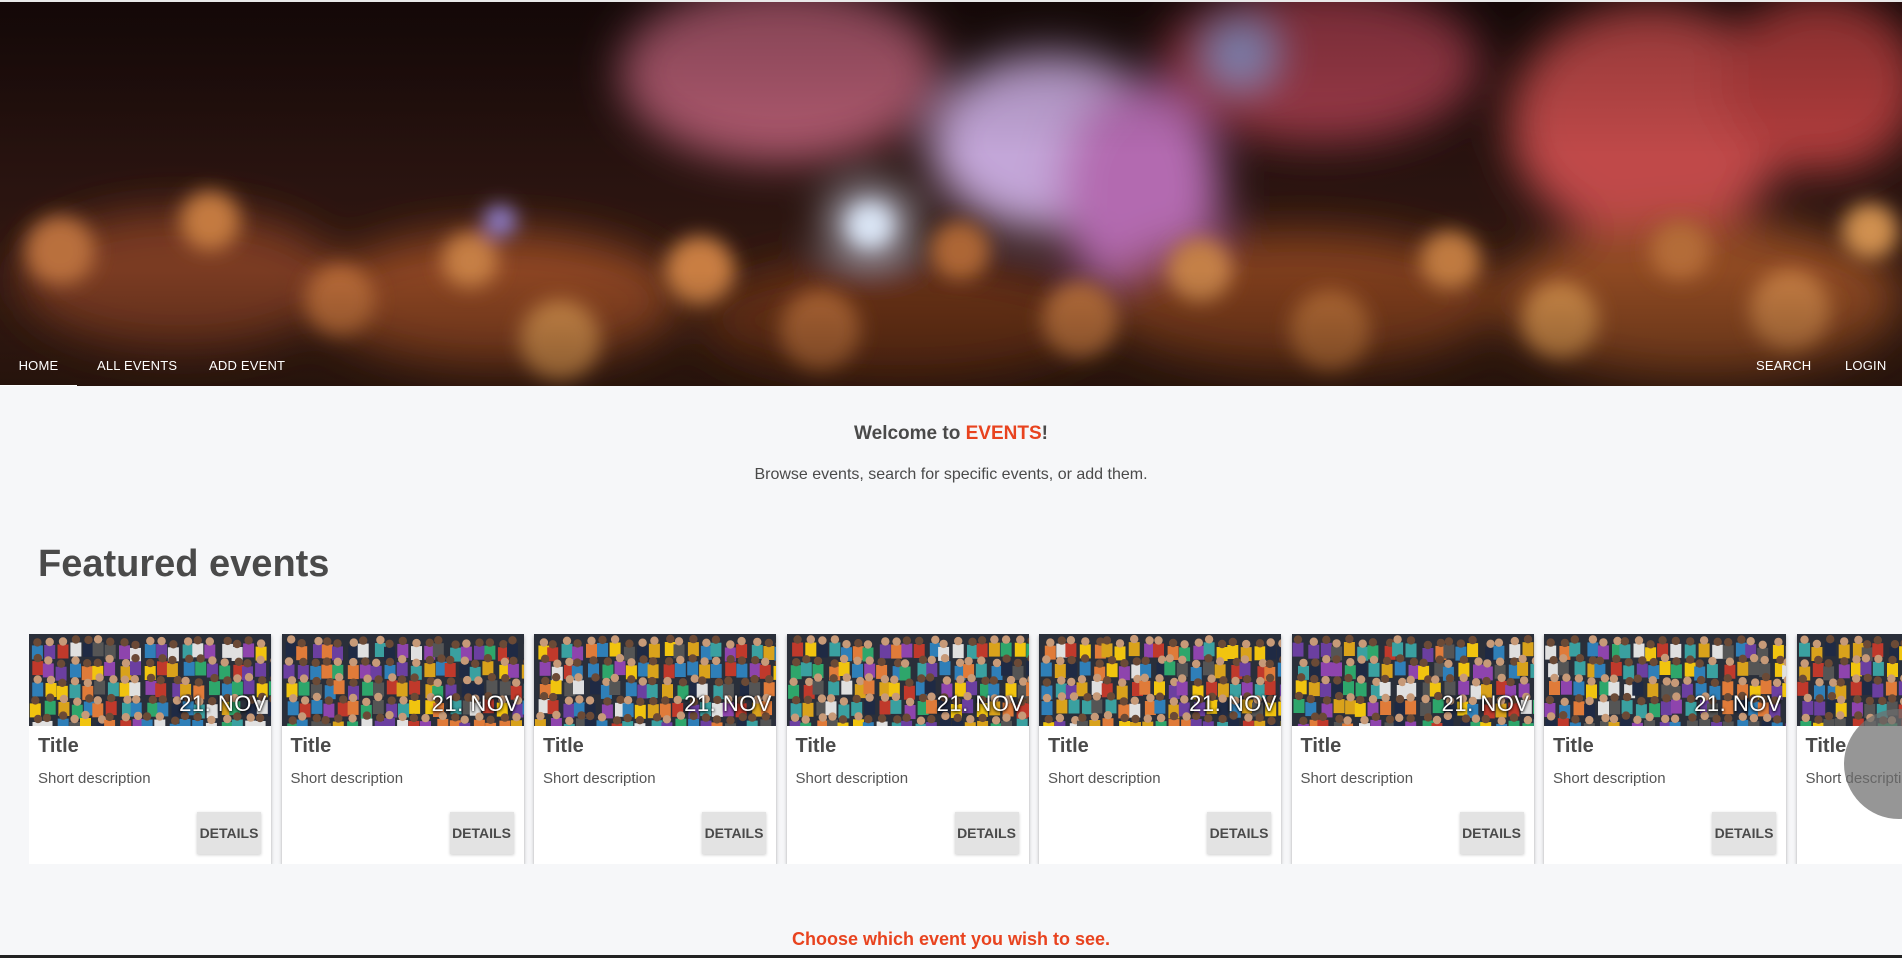 The image size is (1902, 958). What do you see at coordinates (1783, 364) in the screenshot?
I see `nav-search: SEARCH` at bounding box center [1783, 364].